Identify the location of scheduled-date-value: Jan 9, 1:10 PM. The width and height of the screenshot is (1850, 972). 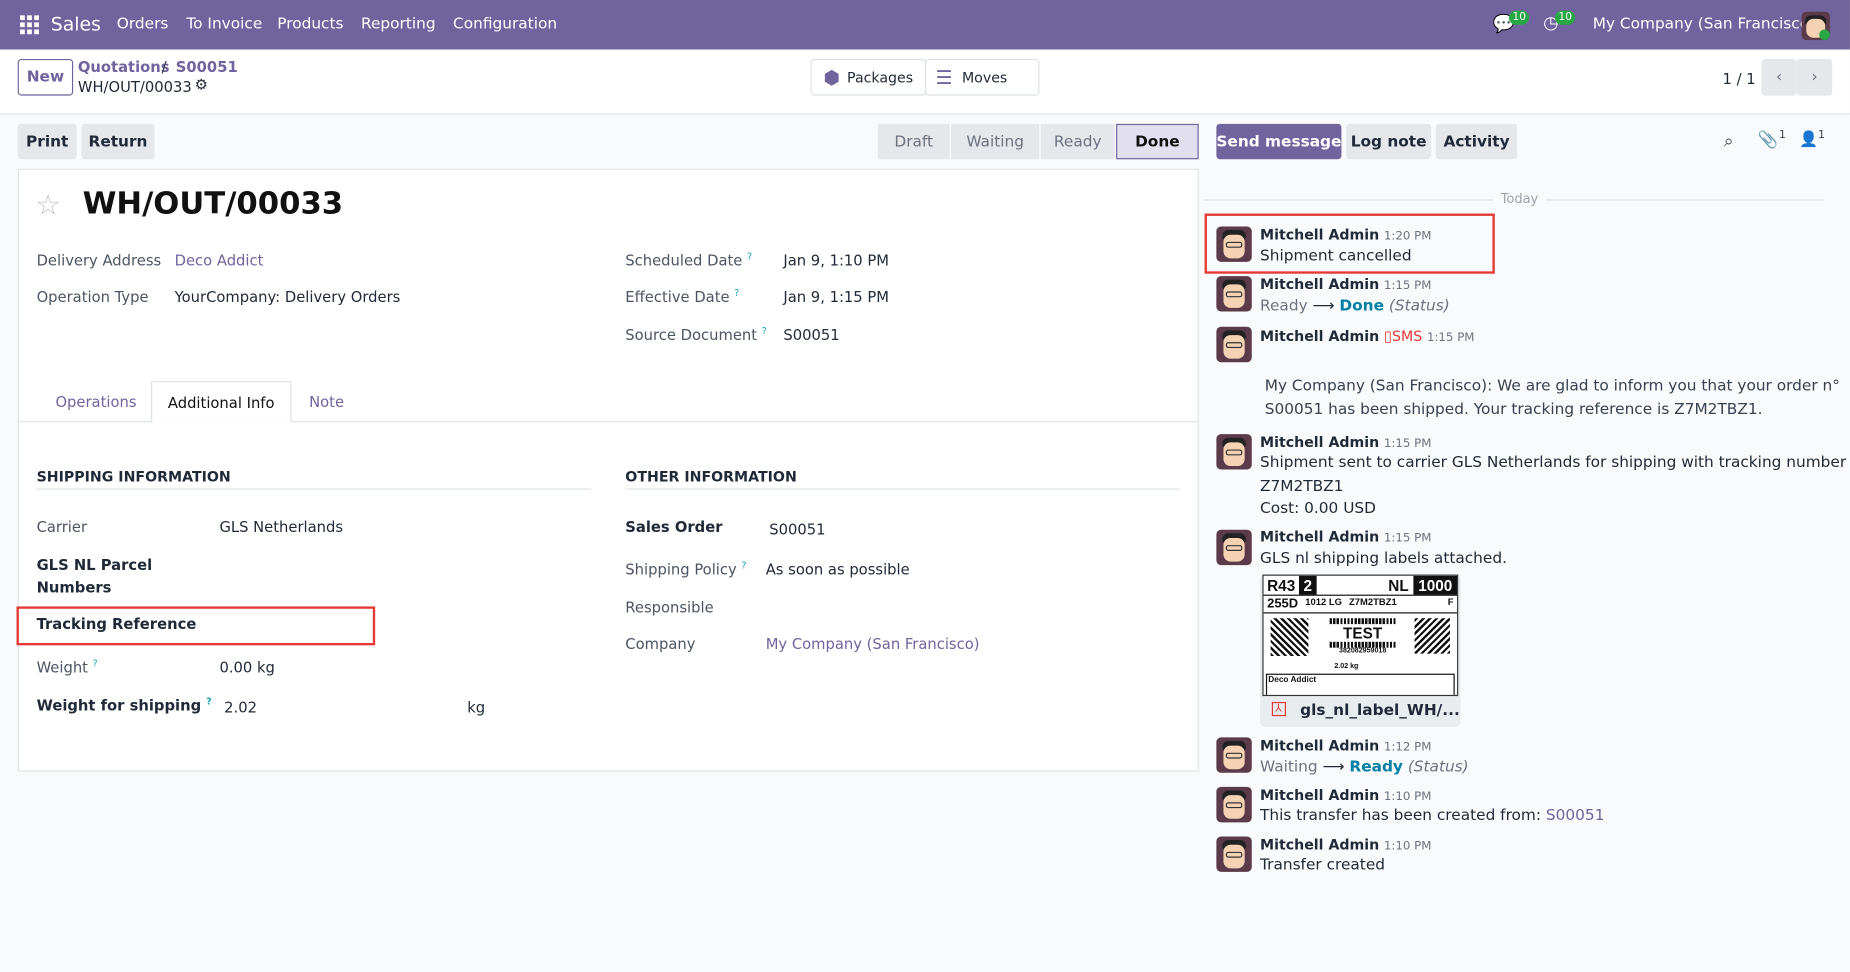
(836, 260).